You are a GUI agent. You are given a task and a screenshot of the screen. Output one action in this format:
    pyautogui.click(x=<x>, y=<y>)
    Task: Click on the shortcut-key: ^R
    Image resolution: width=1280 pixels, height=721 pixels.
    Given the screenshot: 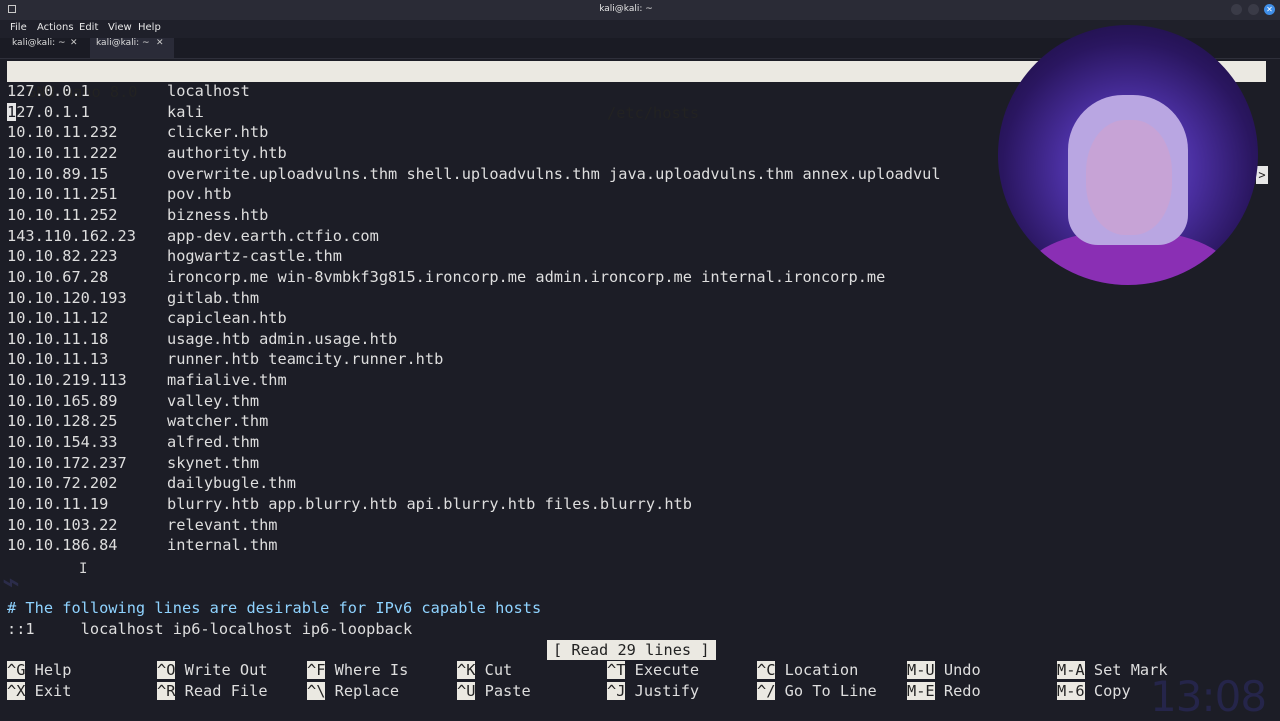 What is the action you would take?
    pyautogui.click(x=166, y=690)
    